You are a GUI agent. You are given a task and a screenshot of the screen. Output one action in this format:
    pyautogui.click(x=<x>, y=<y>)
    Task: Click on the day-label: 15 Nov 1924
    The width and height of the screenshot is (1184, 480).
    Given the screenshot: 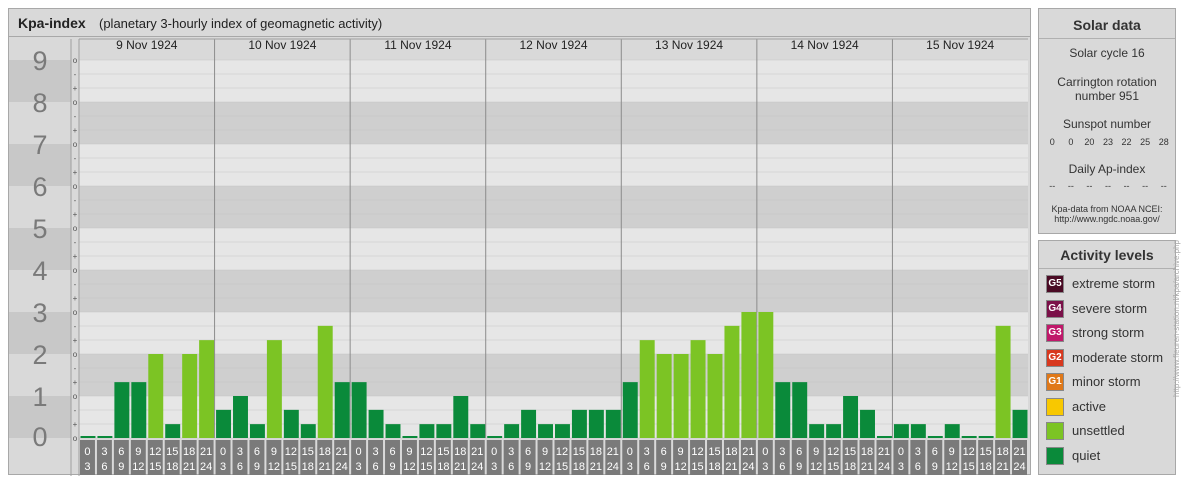 What is the action you would take?
    pyautogui.click(x=960, y=45)
    